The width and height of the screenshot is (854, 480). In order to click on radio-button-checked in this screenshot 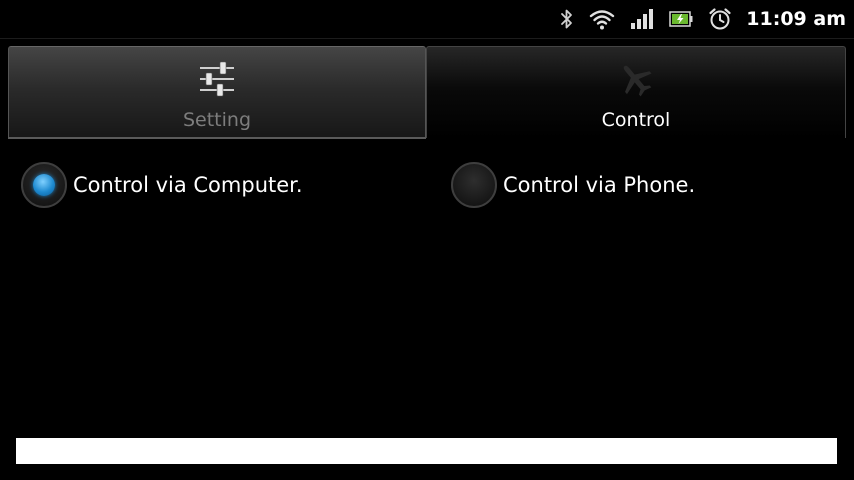, I will do `click(44, 185)`.